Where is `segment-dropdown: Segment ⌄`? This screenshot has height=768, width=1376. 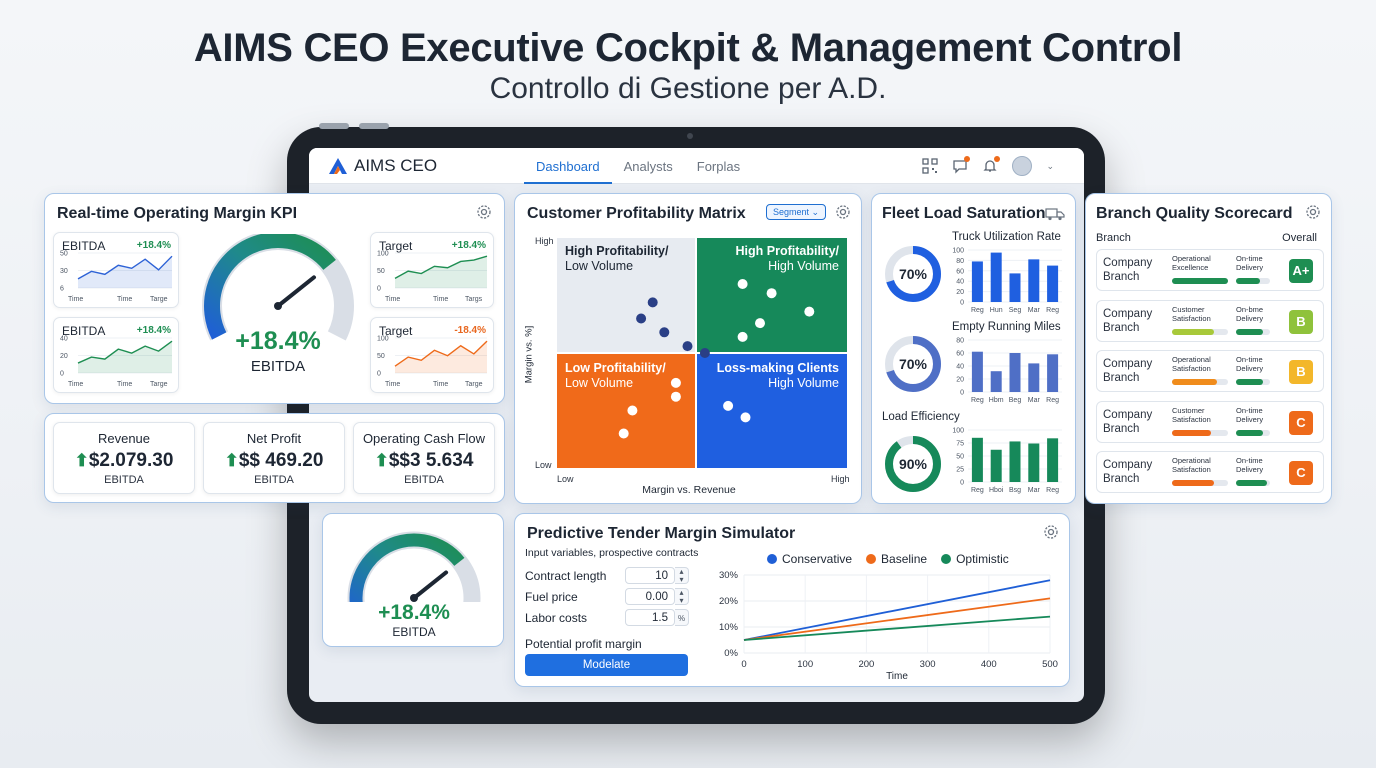
segment-dropdown: Segment ⌄ is located at coordinates (796, 212).